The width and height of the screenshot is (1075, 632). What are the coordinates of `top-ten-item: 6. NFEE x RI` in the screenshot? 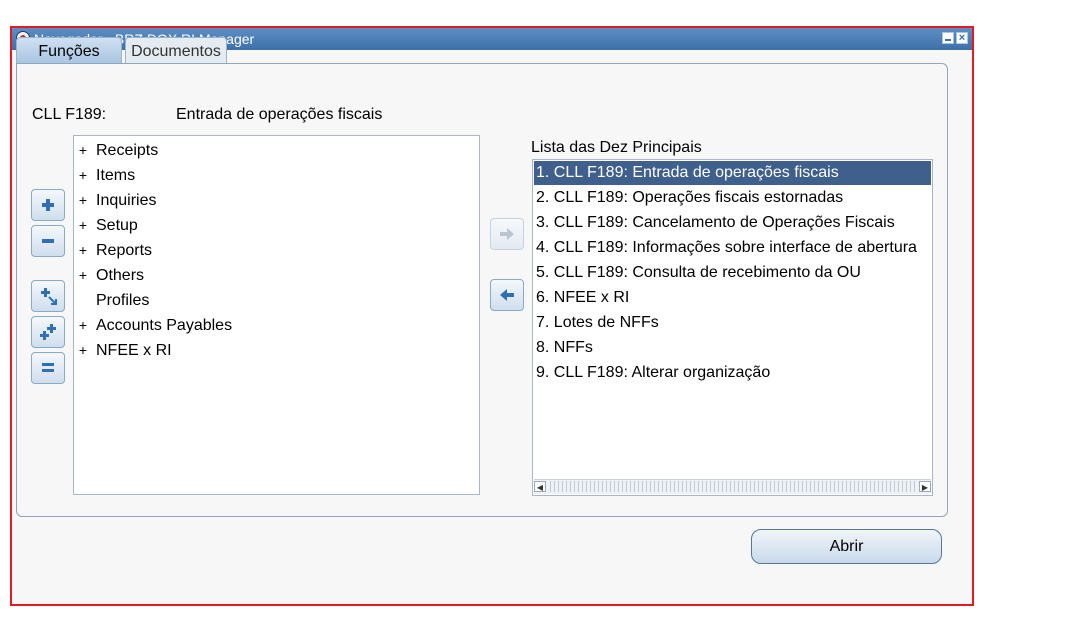 It's located at (732, 298).